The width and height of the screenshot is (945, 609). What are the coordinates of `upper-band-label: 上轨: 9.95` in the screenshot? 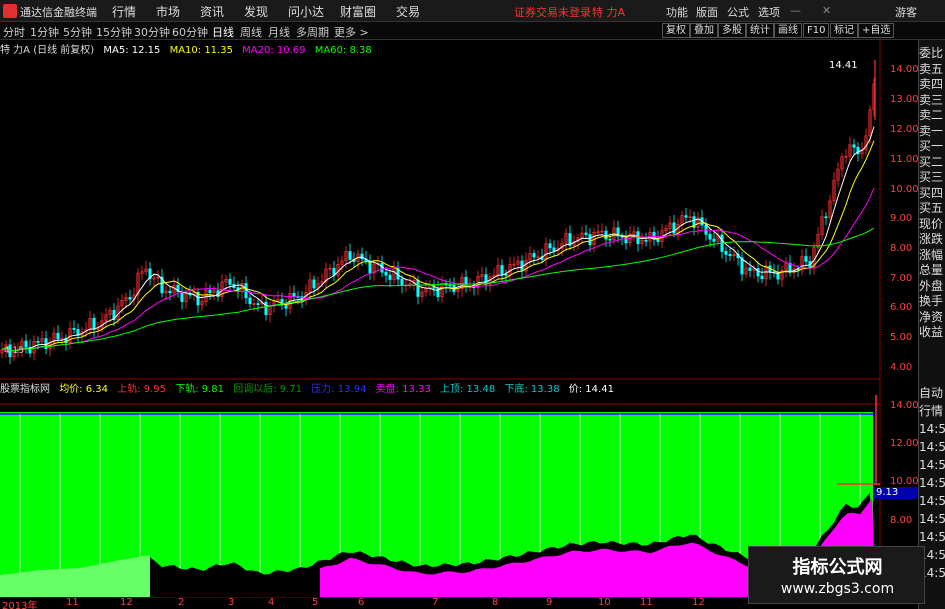 It's located at (142, 389).